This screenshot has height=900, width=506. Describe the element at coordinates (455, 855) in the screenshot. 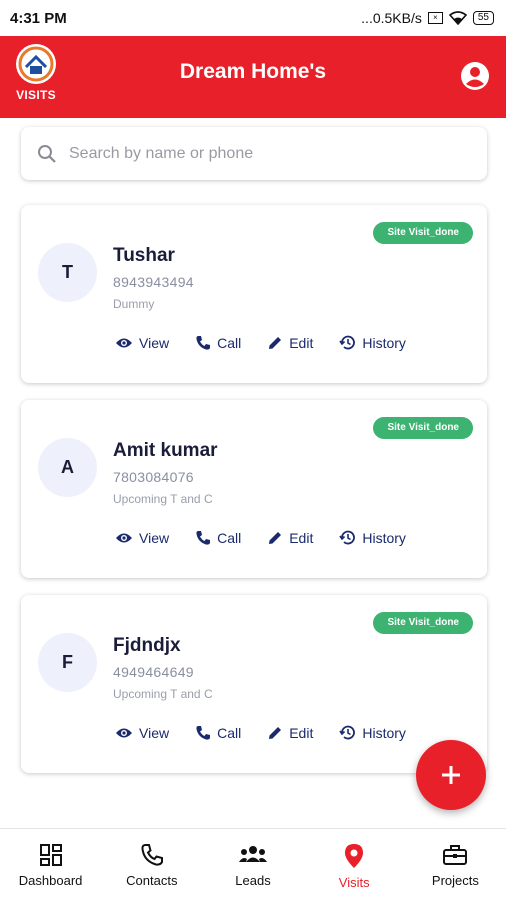

I see `briefcase-icon` at that location.